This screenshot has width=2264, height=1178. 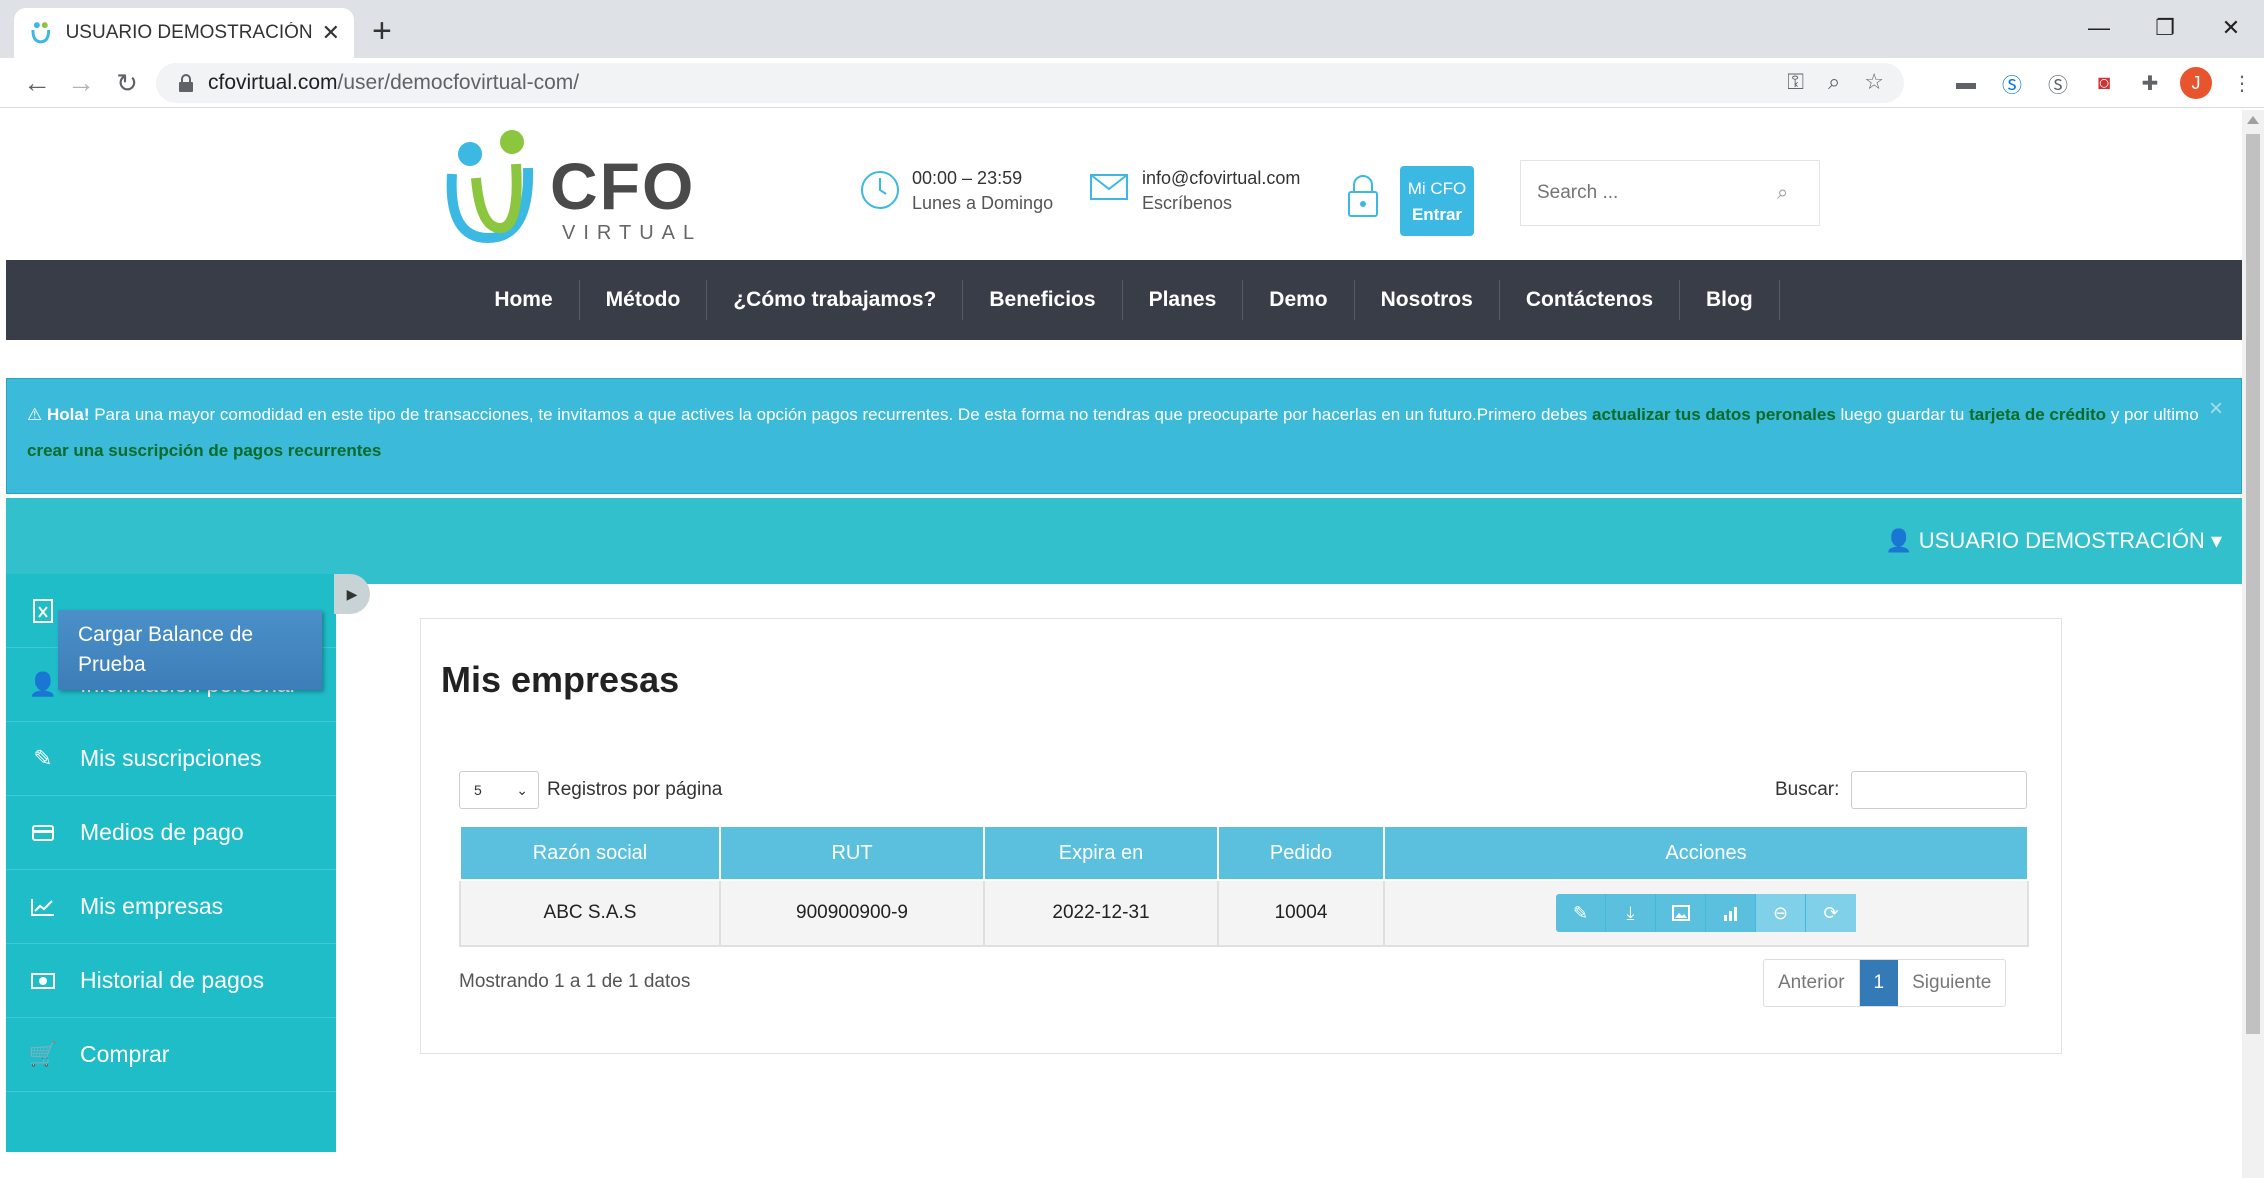 What do you see at coordinates (880, 190) in the screenshot?
I see `clock-icon` at bounding box center [880, 190].